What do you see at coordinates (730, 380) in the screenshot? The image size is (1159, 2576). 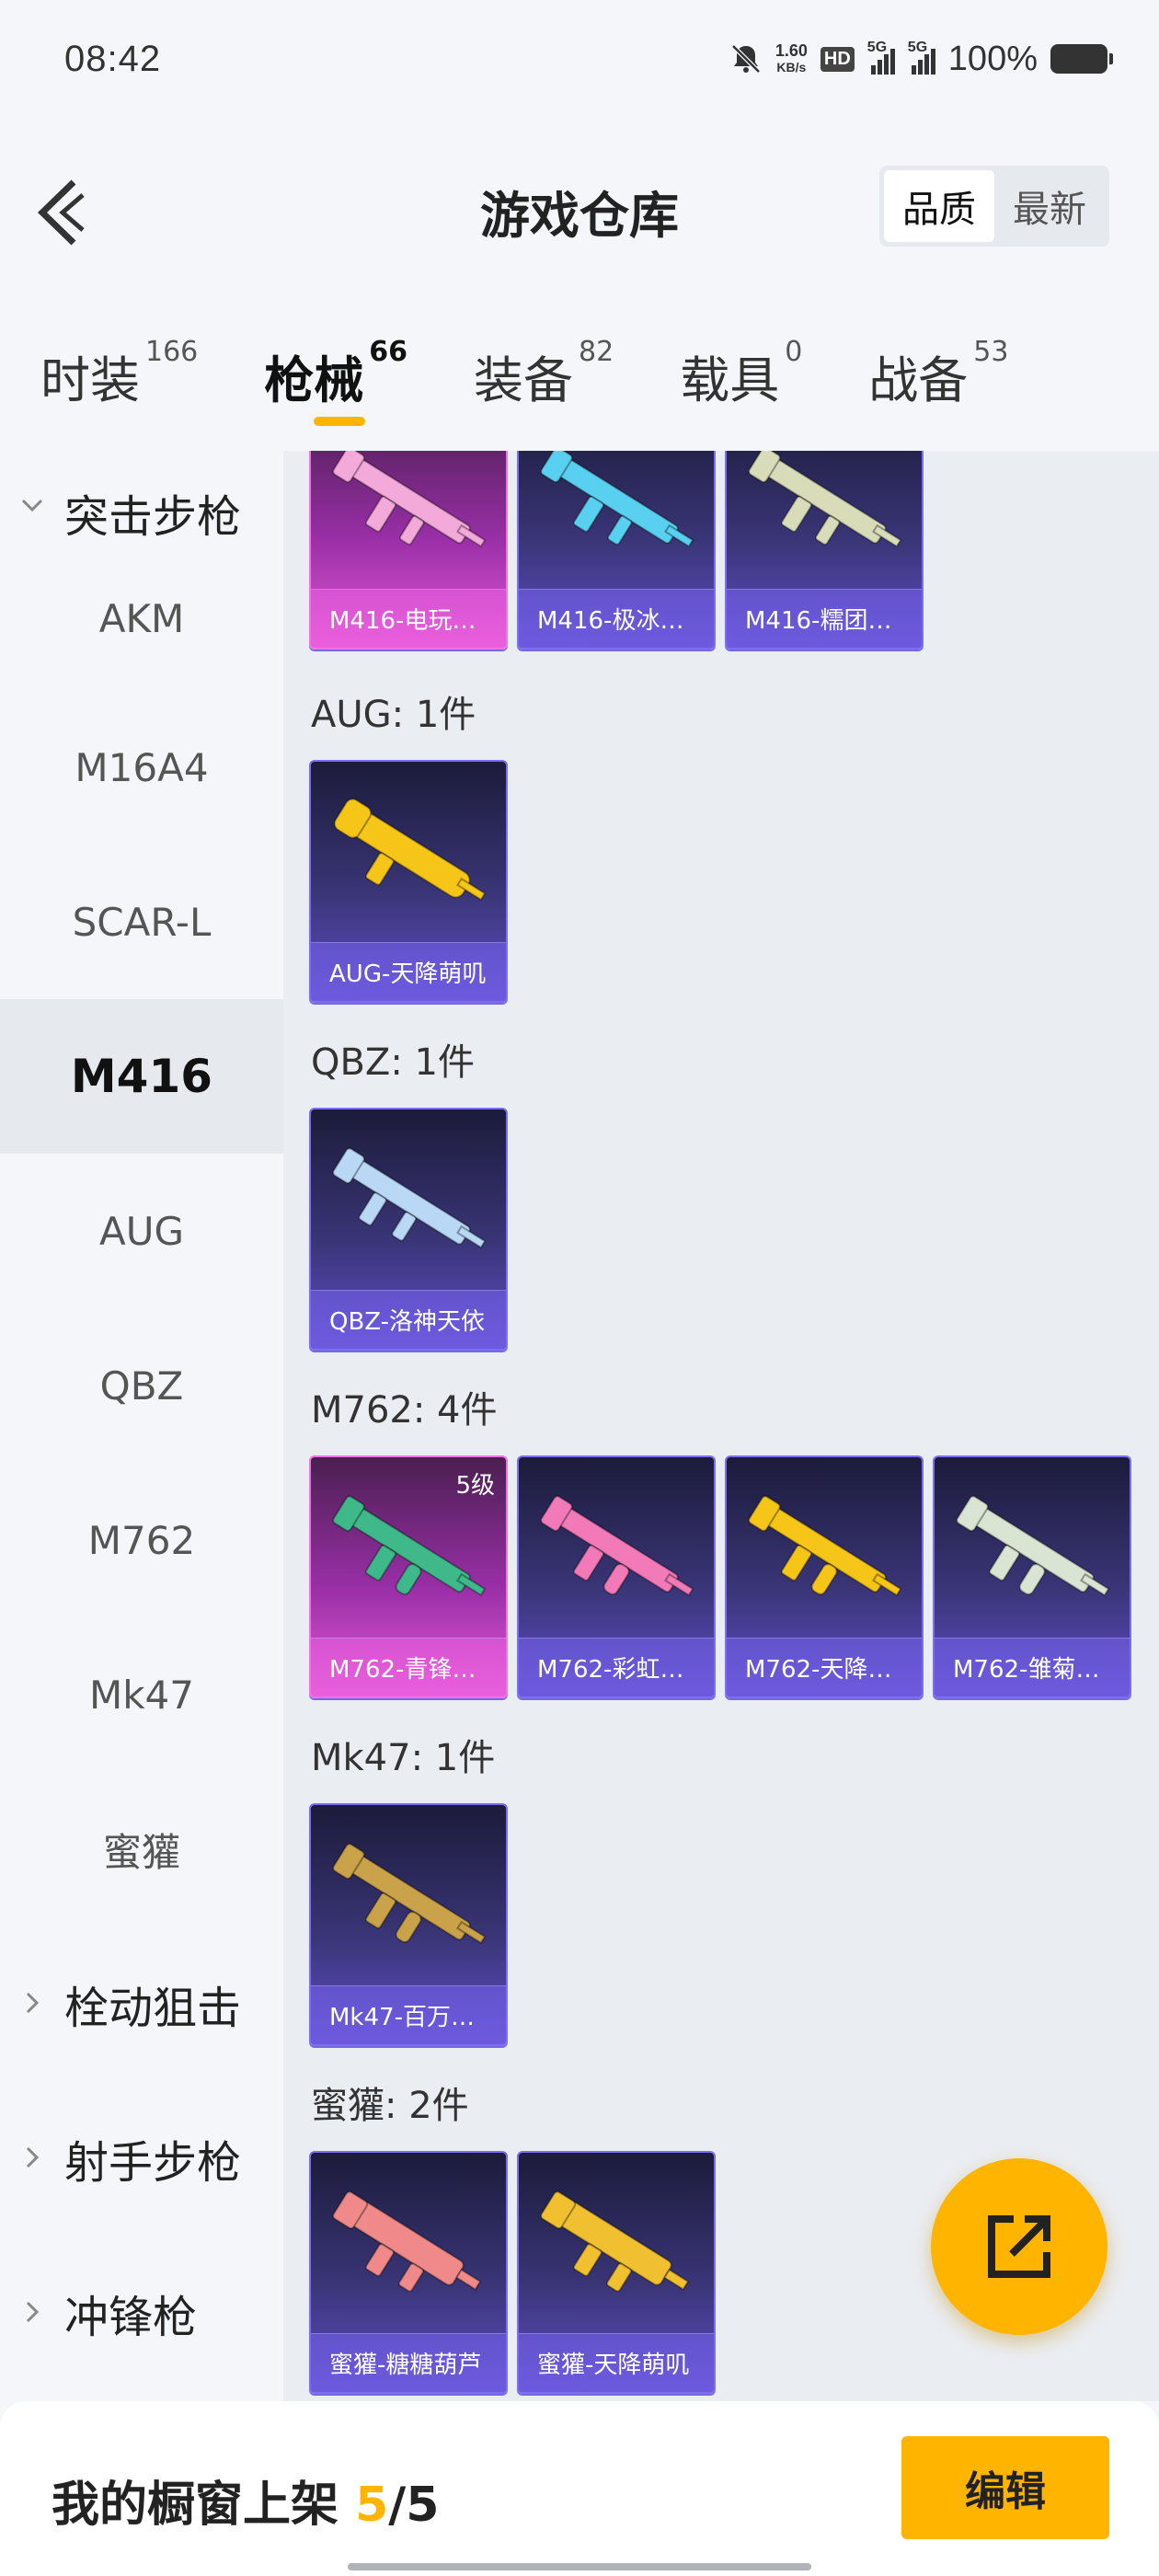 I see `tab-label: 载具` at bounding box center [730, 380].